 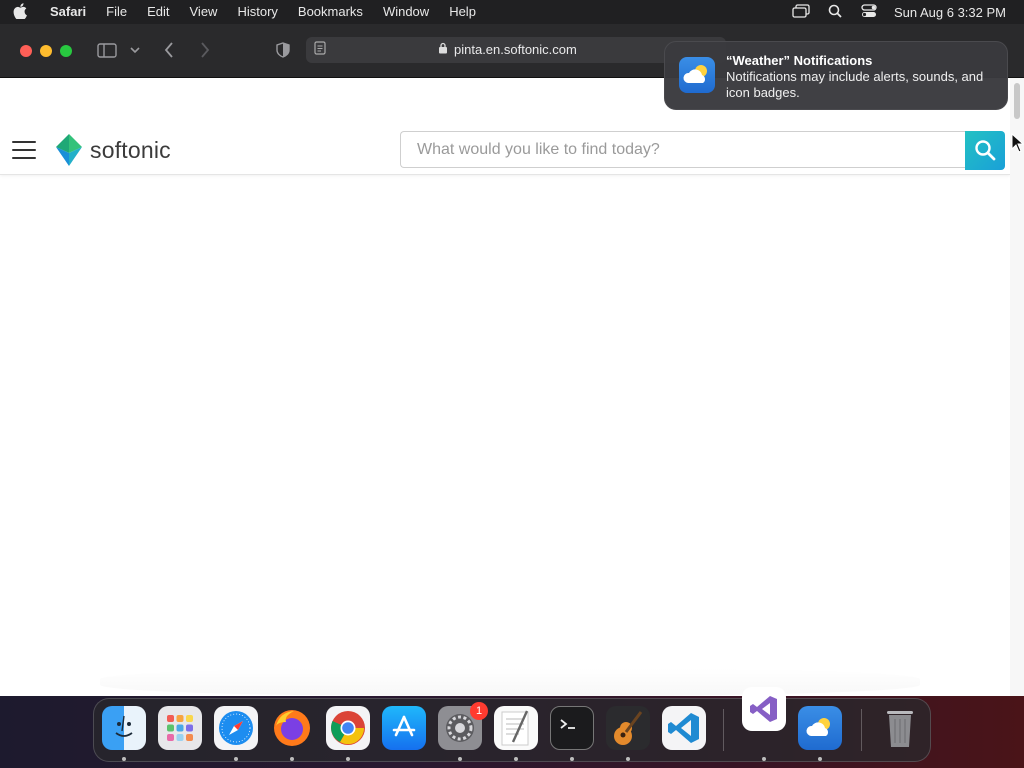 What do you see at coordinates (723, 730) in the screenshot?
I see `dock-separator` at bounding box center [723, 730].